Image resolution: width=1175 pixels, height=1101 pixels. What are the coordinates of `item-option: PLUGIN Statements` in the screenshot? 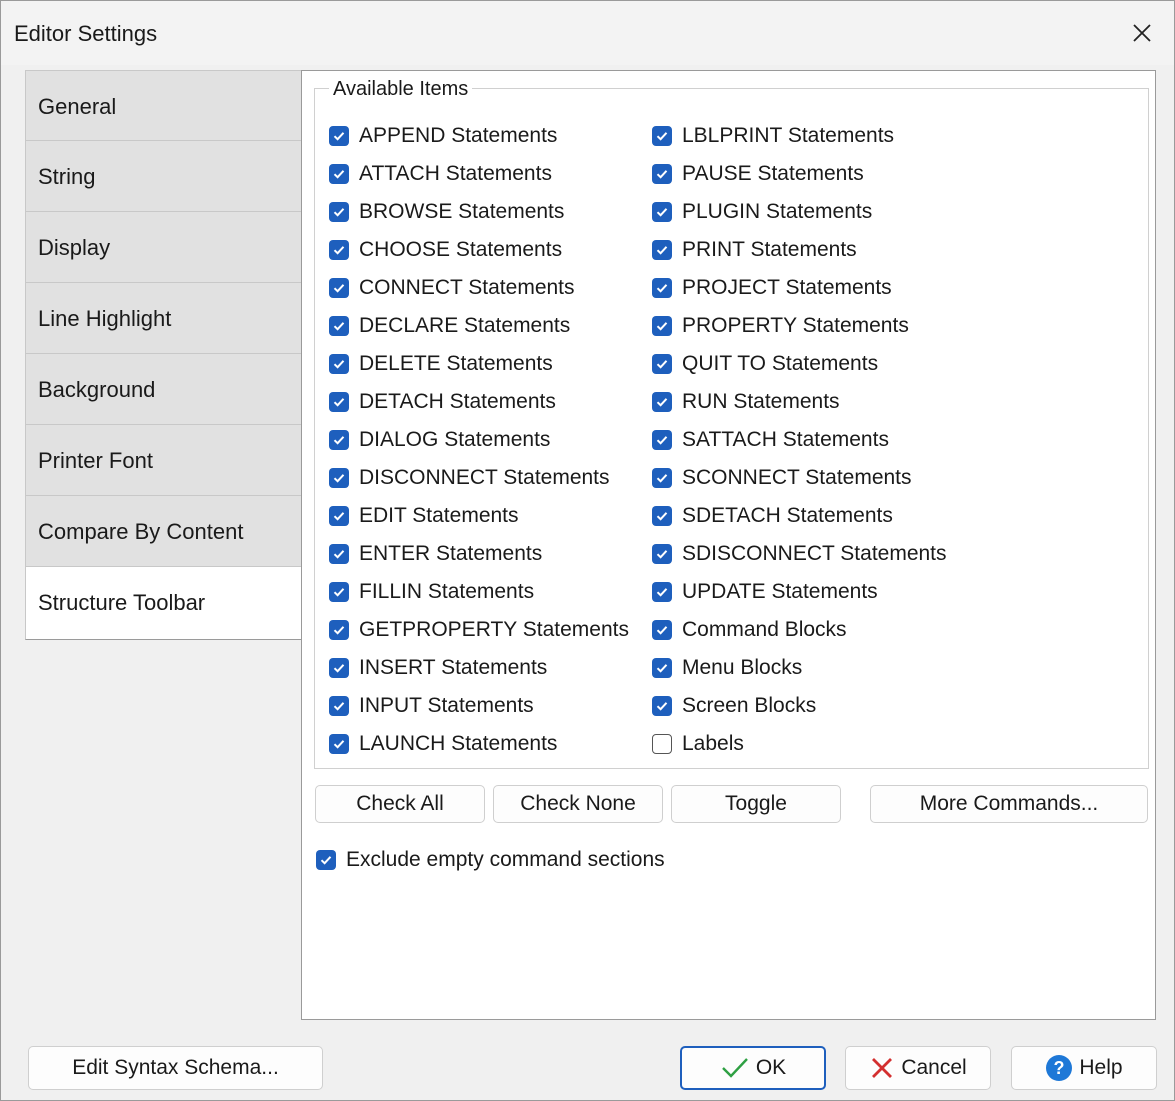 It's located at (799, 212).